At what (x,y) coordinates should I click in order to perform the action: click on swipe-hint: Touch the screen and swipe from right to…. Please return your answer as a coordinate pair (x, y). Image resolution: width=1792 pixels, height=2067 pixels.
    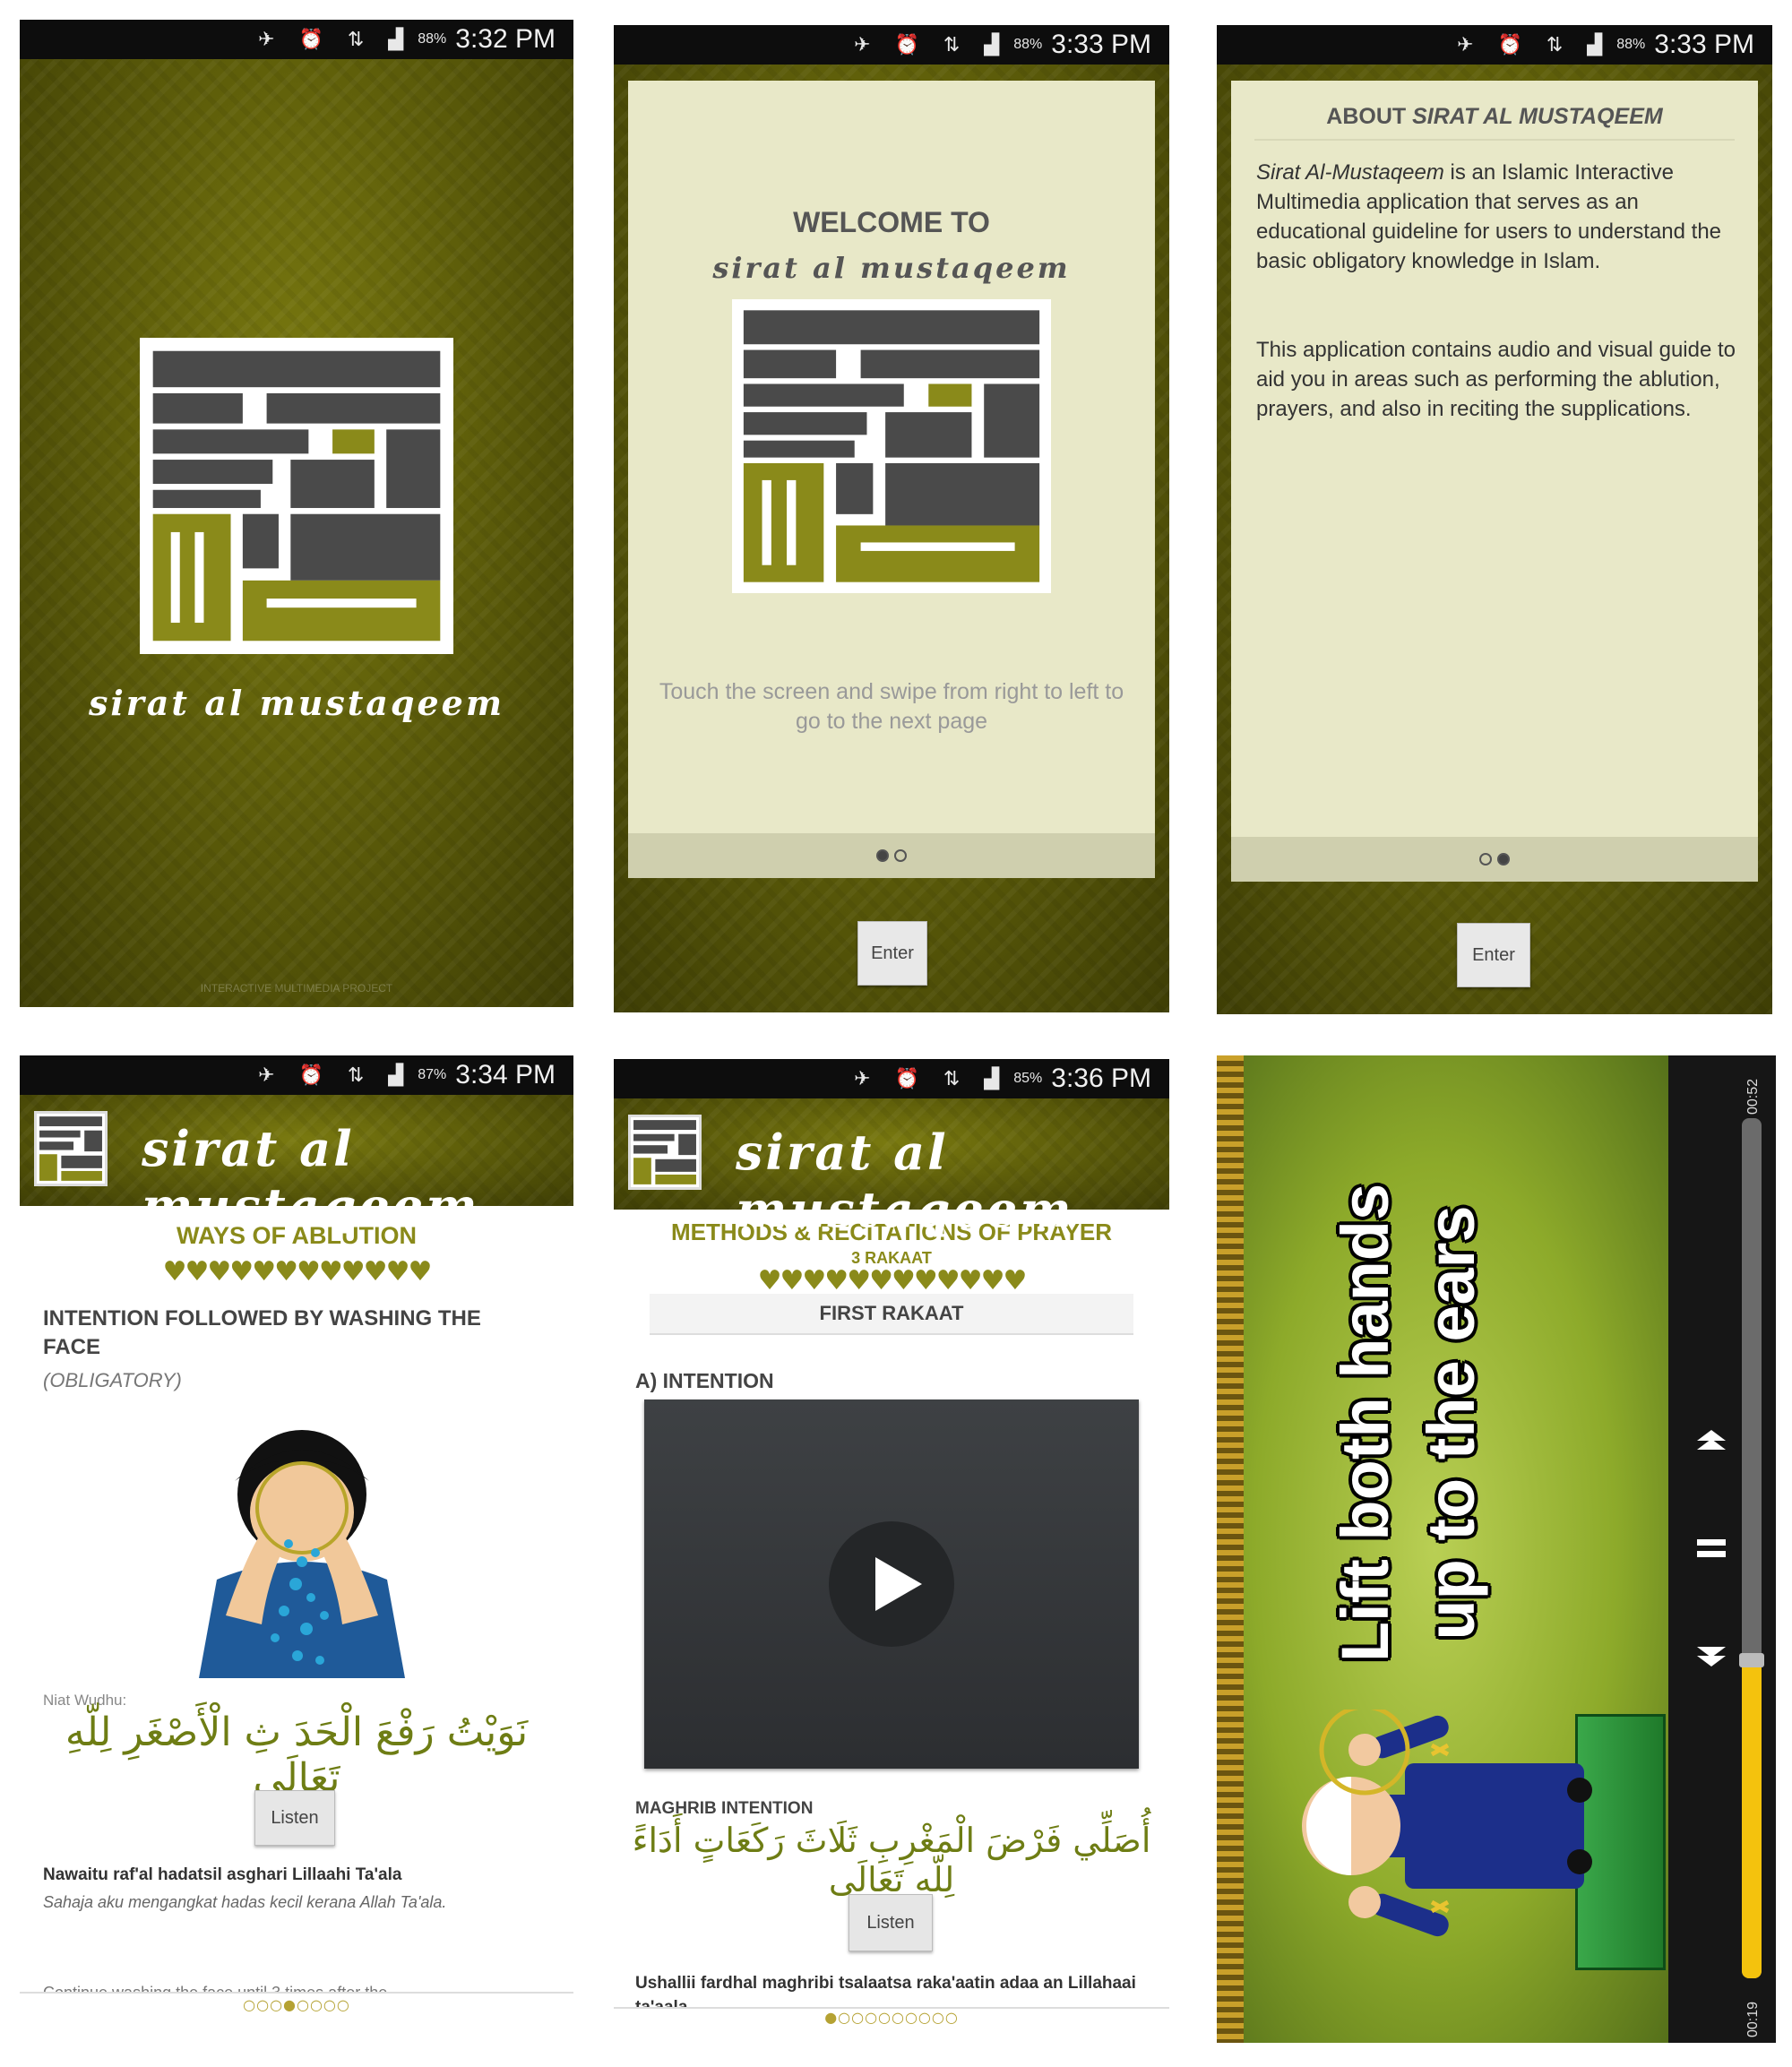
    Looking at the image, I should click on (891, 706).